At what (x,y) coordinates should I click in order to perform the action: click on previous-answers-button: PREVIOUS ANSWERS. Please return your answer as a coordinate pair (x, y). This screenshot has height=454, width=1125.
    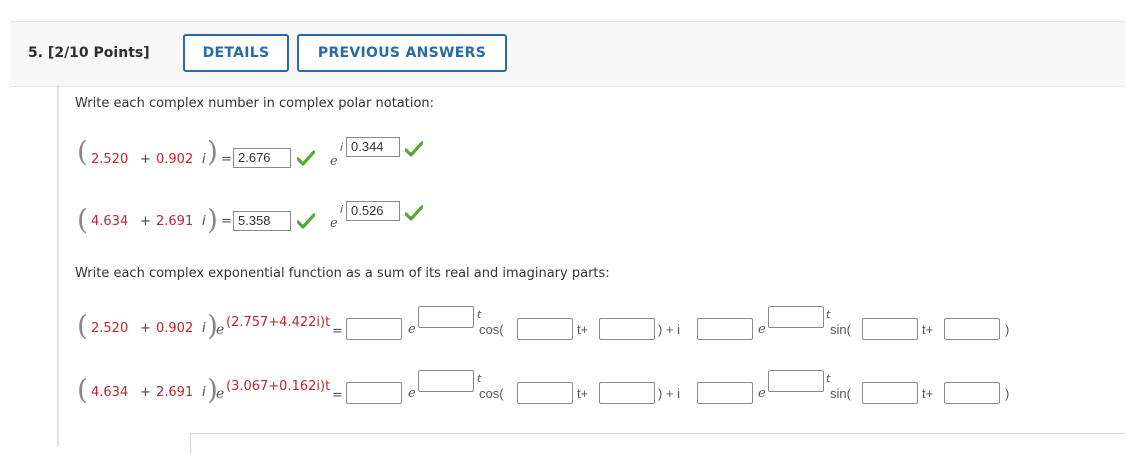
    Looking at the image, I should click on (402, 53).